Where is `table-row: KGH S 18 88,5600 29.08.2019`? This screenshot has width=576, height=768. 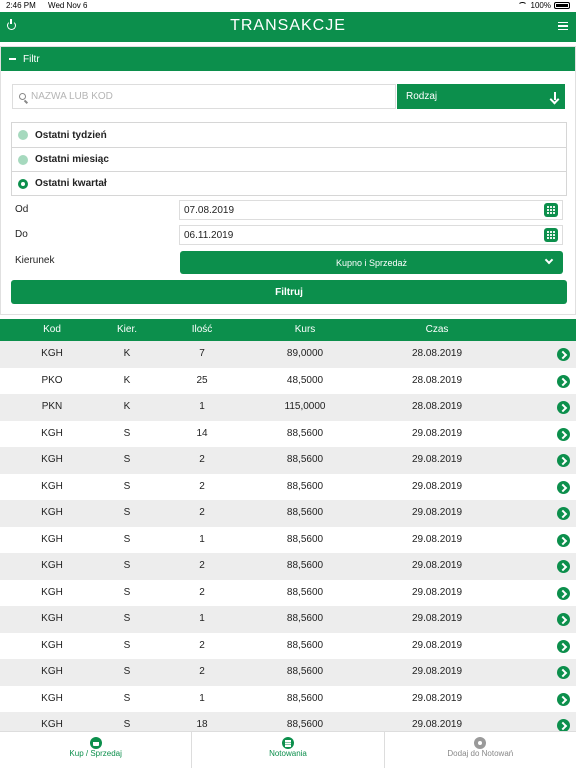 table-row: KGH S 18 88,5600 29.08.2019 is located at coordinates (288, 721).